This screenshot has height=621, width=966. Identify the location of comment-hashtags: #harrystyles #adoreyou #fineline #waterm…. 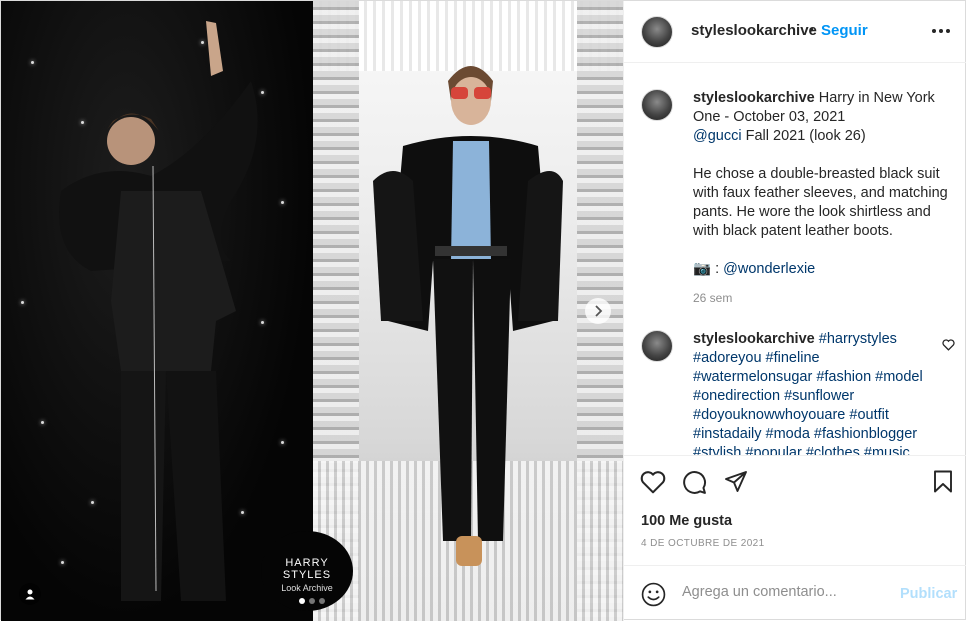
(808, 393).